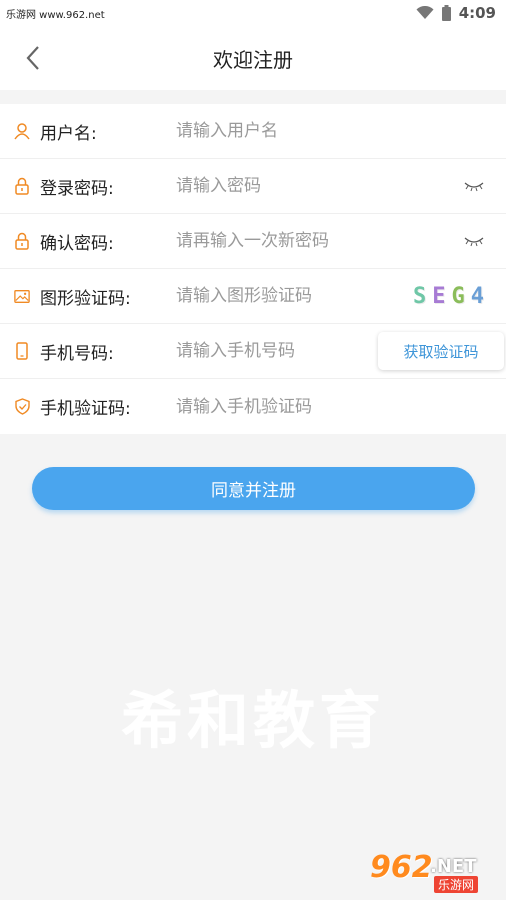  I want to click on captcha-image: S E G 4, so click(448, 296).